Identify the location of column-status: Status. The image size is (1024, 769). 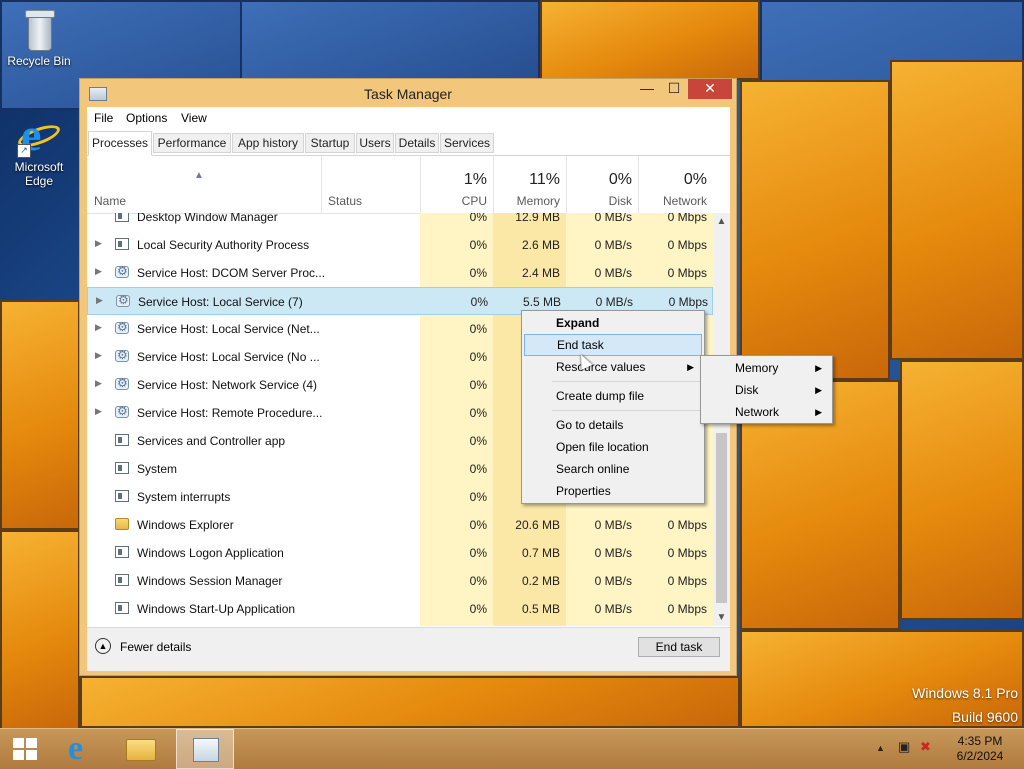
(370, 184).